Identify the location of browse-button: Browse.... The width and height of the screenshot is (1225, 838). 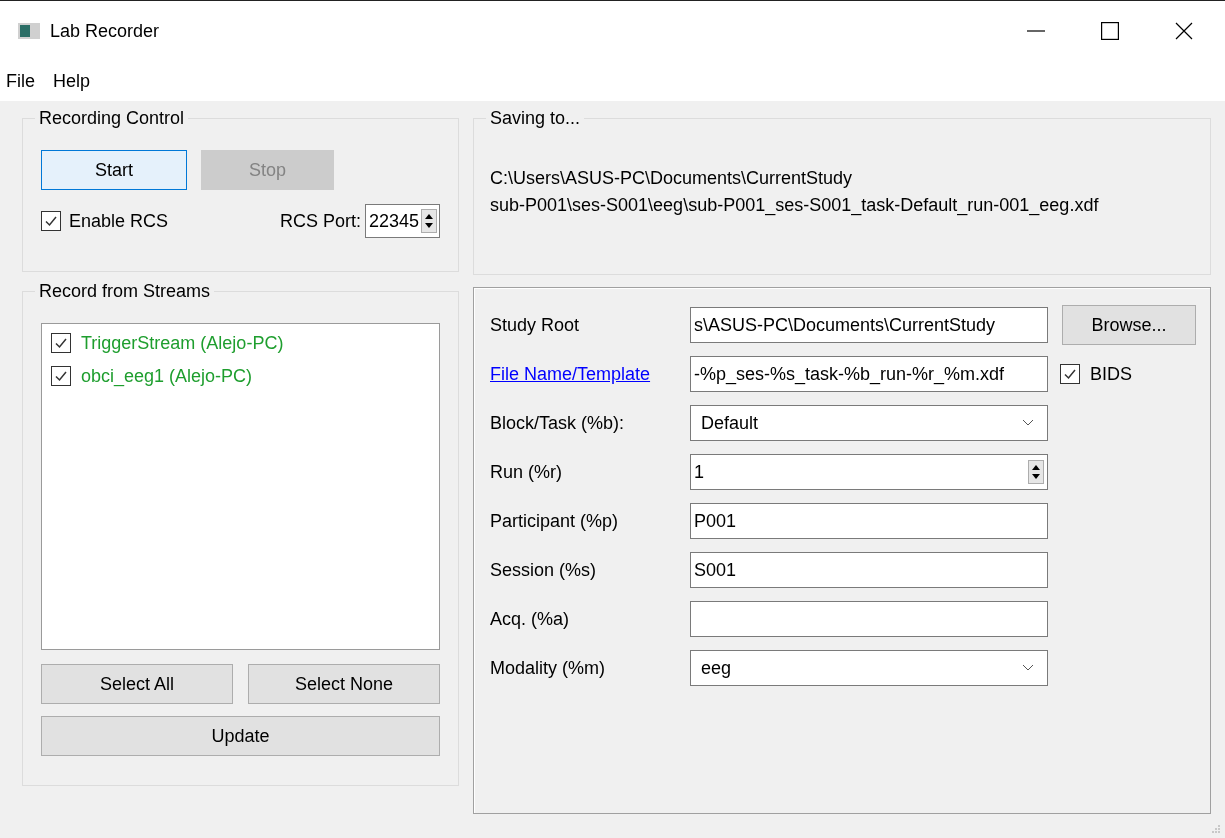
(1129, 325).